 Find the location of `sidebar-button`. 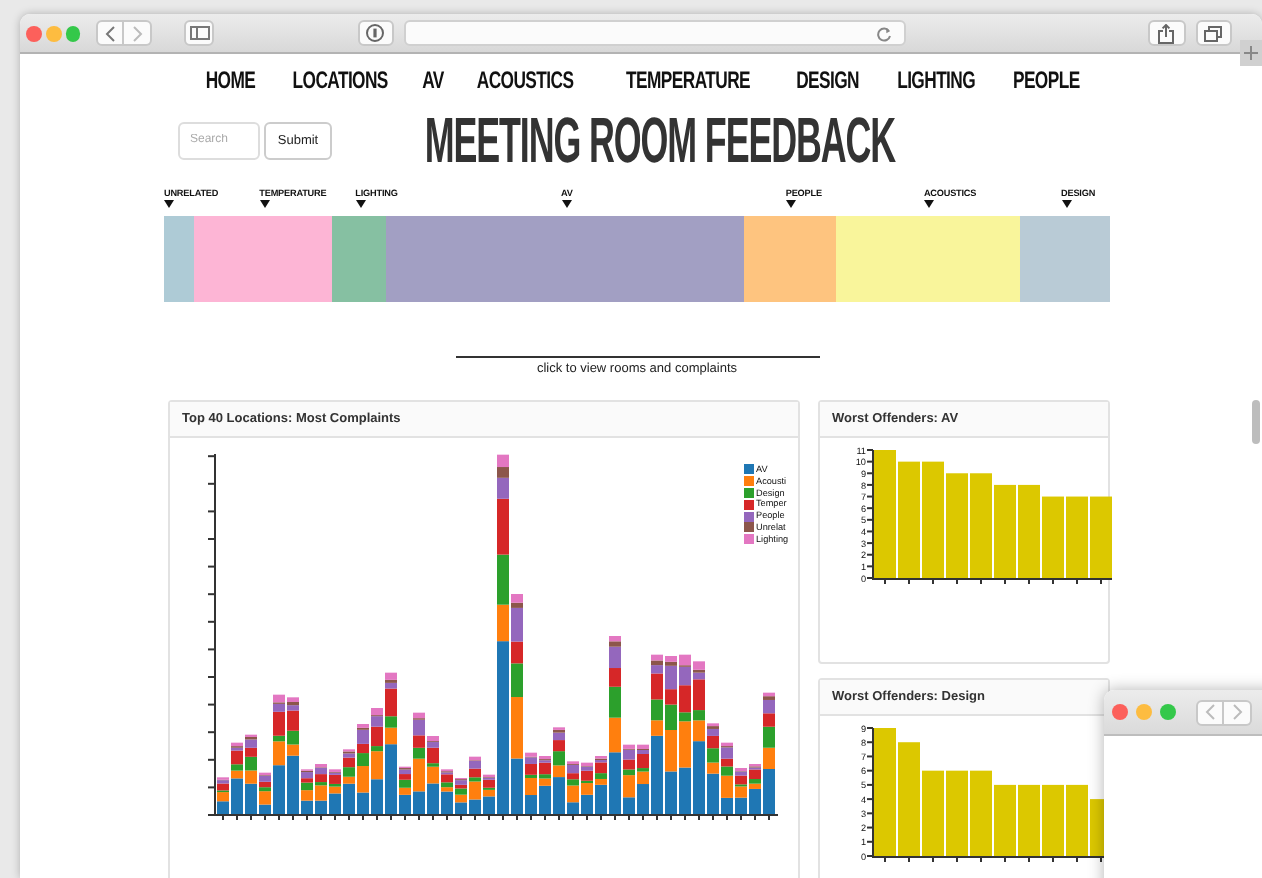

sidebar-button is located at coordinates (199, 33).